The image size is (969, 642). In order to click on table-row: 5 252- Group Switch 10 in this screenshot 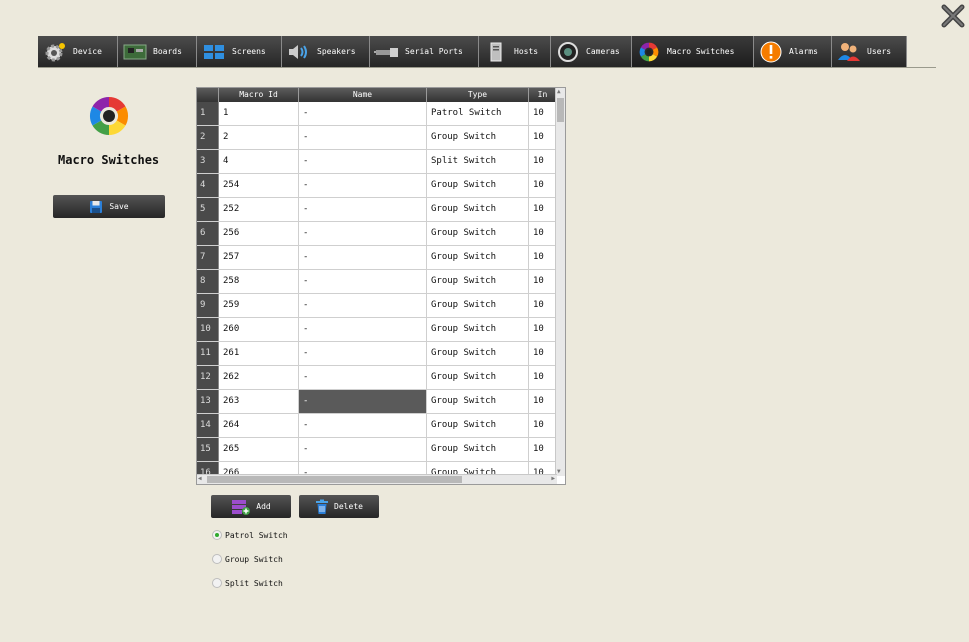, I will do `click(377, 210)`.